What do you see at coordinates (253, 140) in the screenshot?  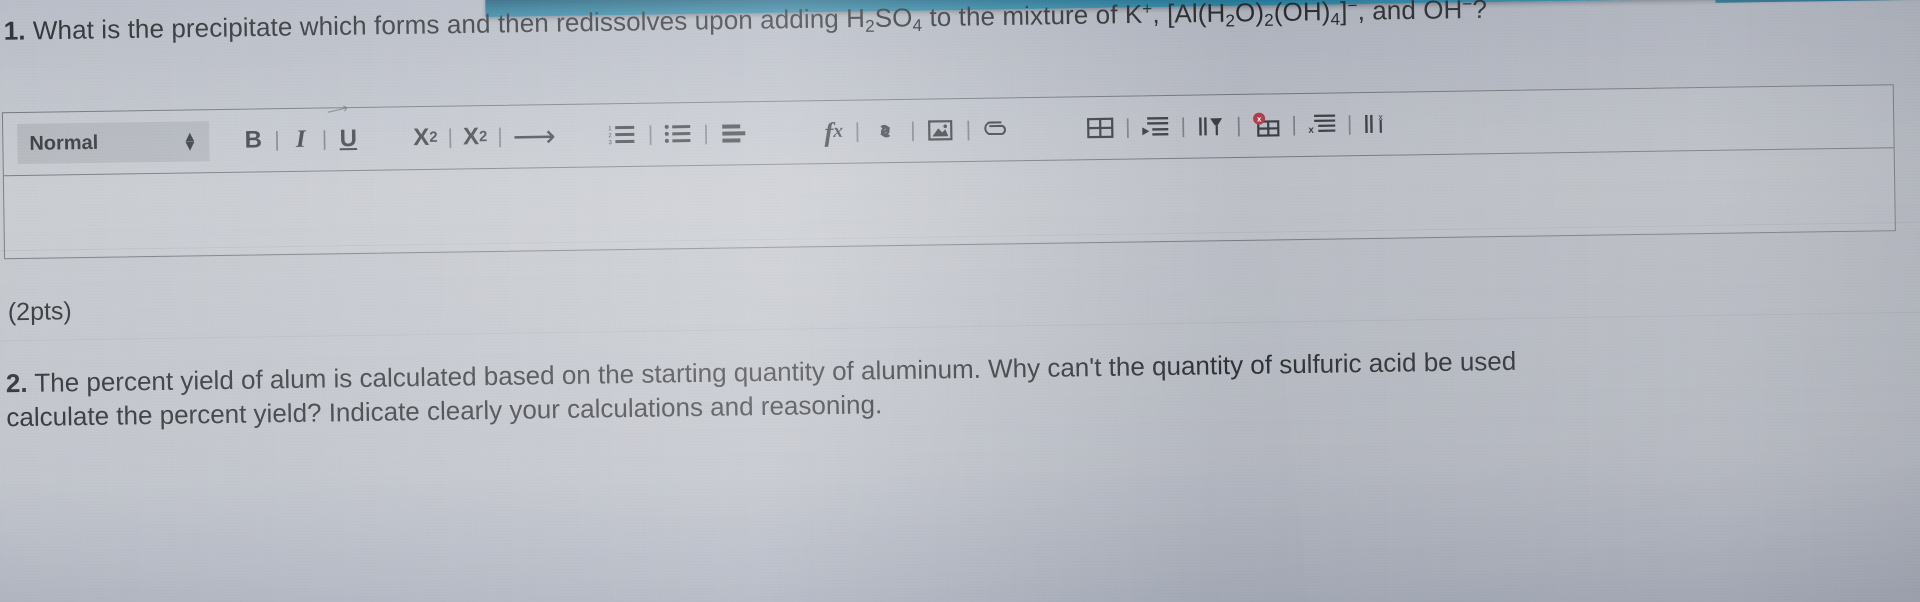 I see `bold-button: B` at bounding box center [253, 140].